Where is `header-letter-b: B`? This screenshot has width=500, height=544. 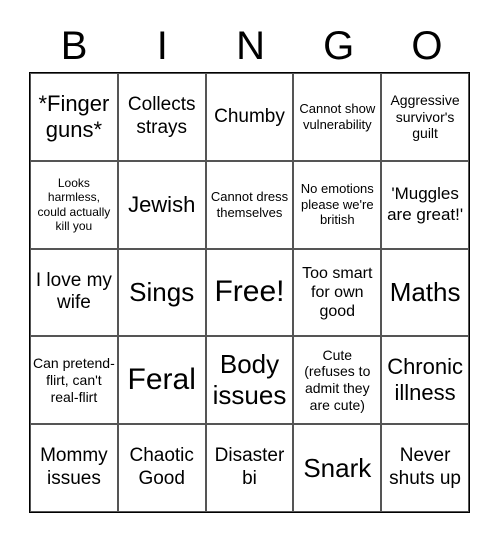 header-letter-b: B is located at coordinates (74, 46).